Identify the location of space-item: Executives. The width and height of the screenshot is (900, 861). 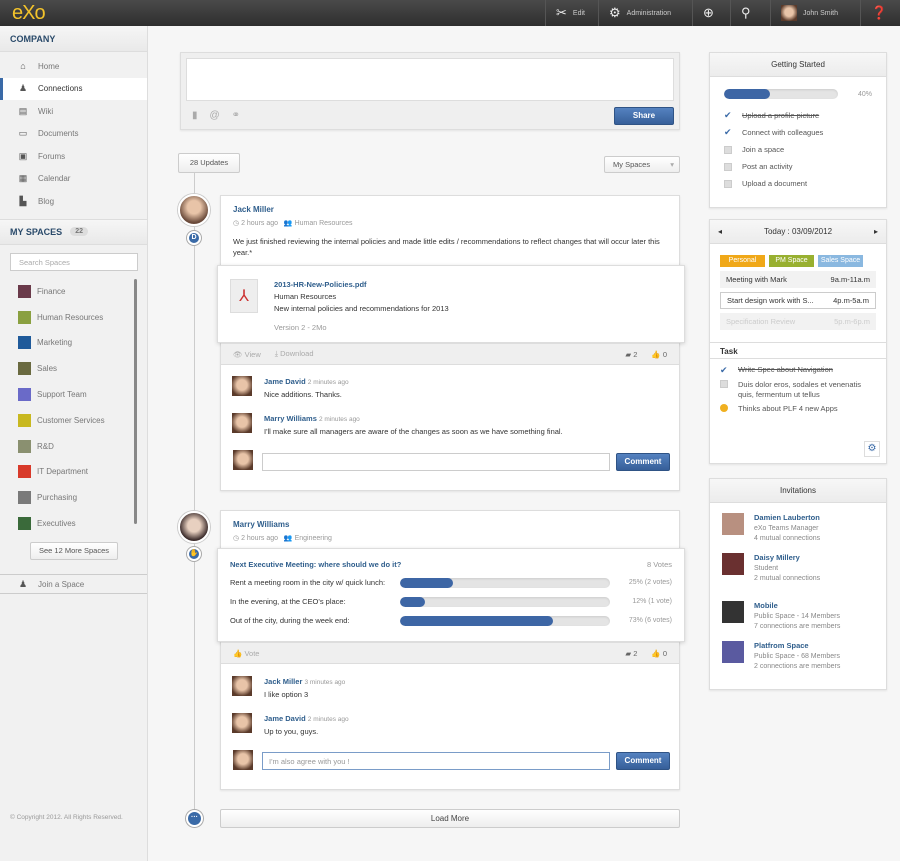
(73, 524).